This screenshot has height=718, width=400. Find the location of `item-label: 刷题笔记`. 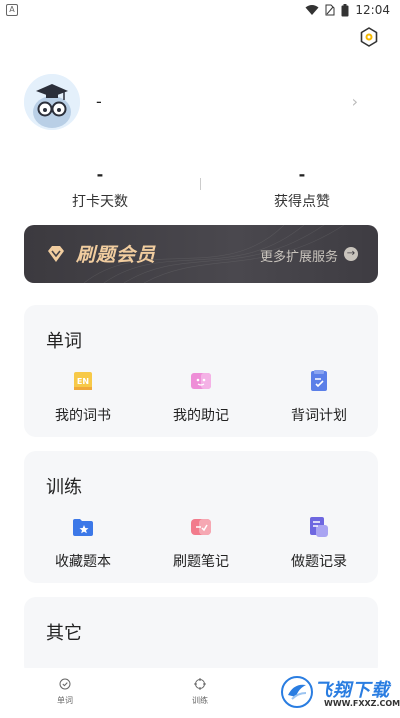

item-label: 刷题笔记 is located at coordinates (201, 562).